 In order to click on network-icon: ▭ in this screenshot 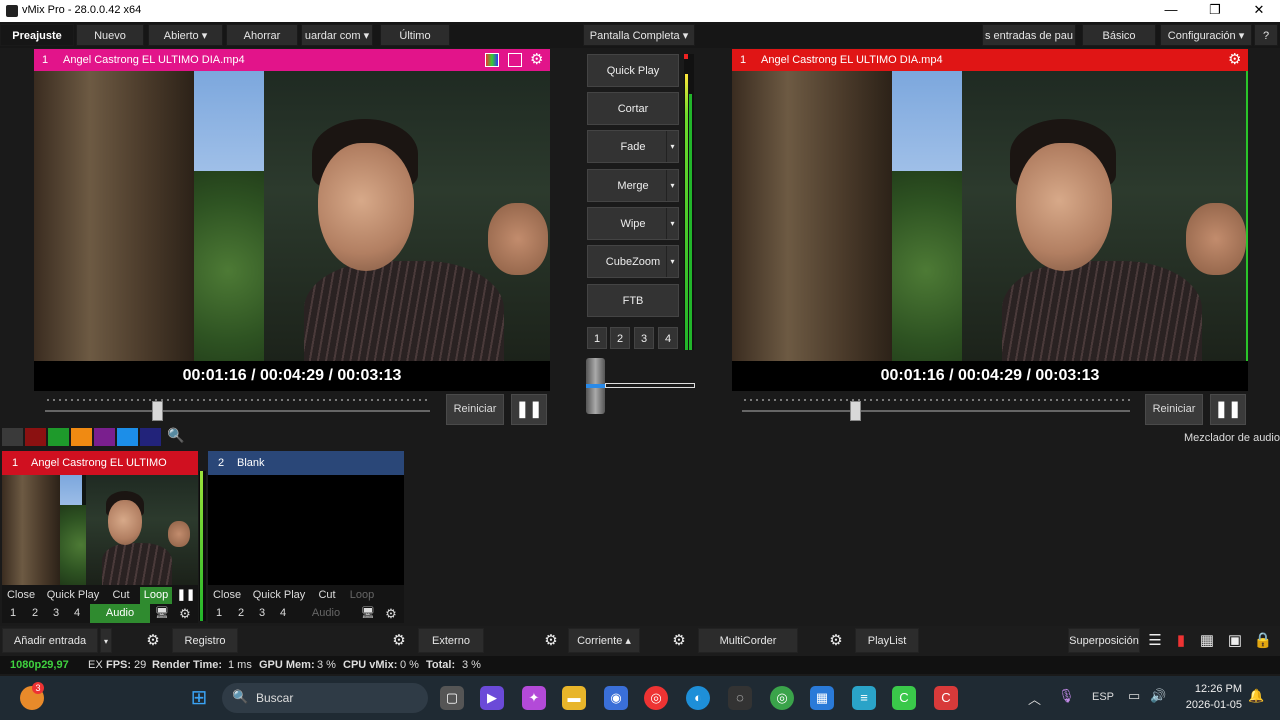, I will do `click(1134, 696)`.